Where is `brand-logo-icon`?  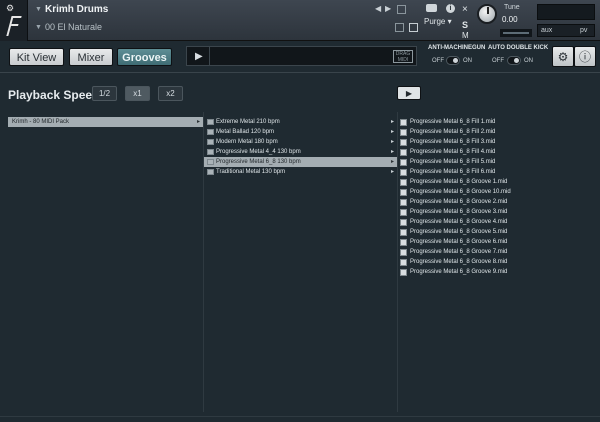 brand-logo-icon is located at coordinates (14, 26).